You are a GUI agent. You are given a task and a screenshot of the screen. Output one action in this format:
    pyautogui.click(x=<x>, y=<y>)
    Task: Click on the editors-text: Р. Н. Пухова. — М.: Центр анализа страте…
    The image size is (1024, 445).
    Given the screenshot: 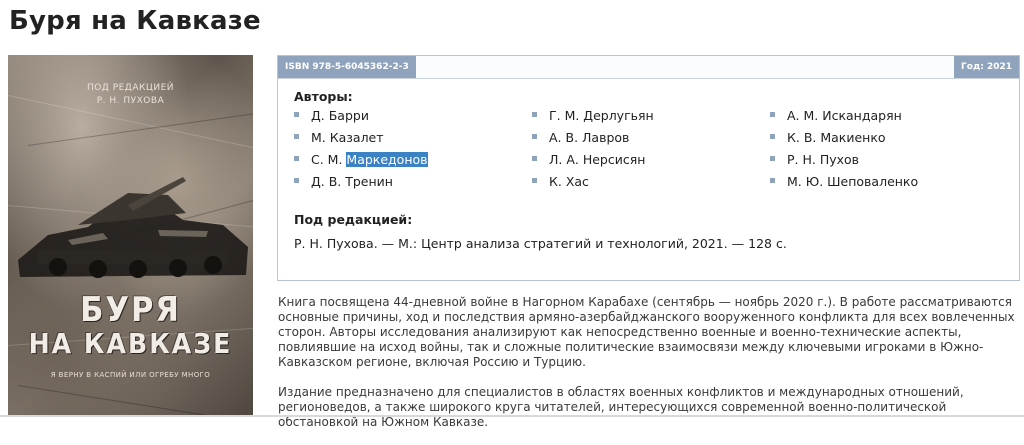 What is the action you would take?
    pyautogui.click(x=540, y=243)
    